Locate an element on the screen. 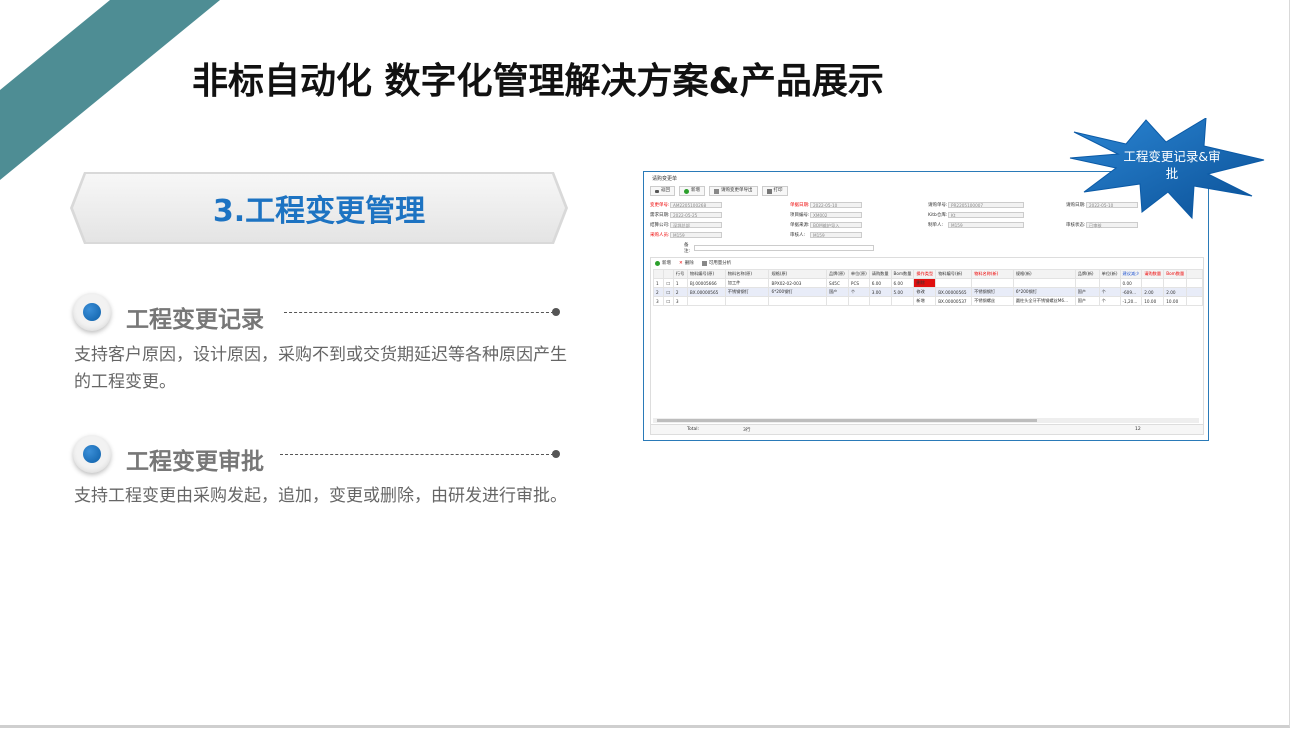 This screenshot has height=729, width=1291. field-label: 单据日期: is located at coordinates (800, 205).